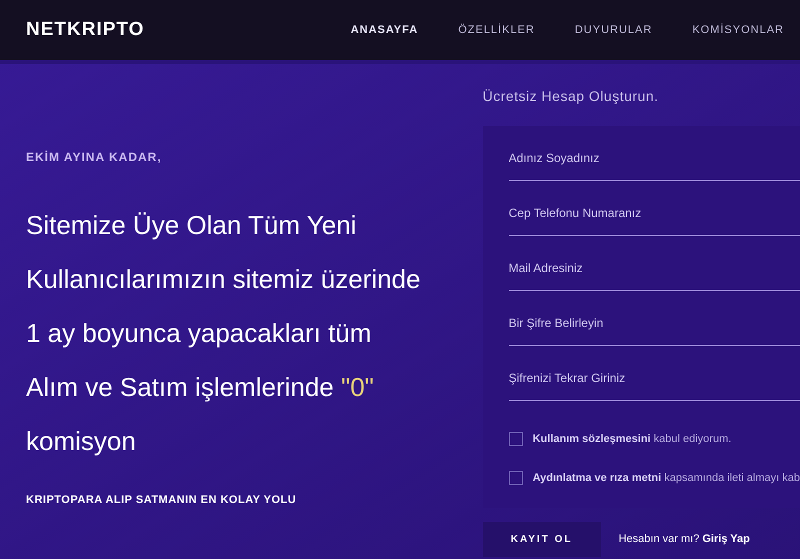 This screenshot has width=800, height=559. Describe the element at coordinates (384, 30) in the screenshot. I see `nav-link: ANASAYFA` at that location.